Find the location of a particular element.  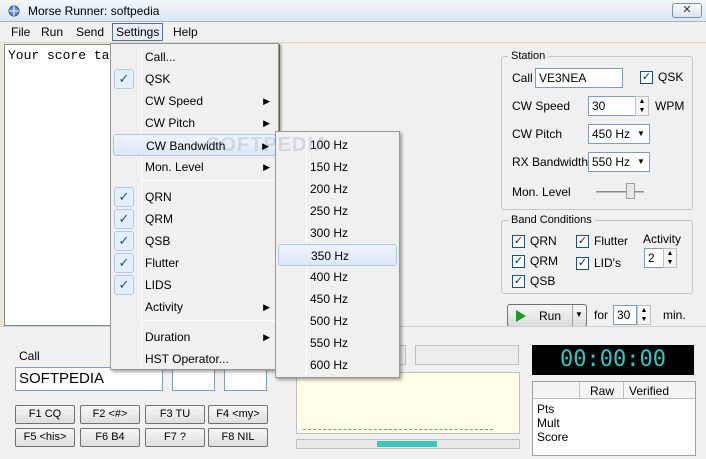

bandwidth-item-250hz: 250 Hz is located at coordinates (337, 211).